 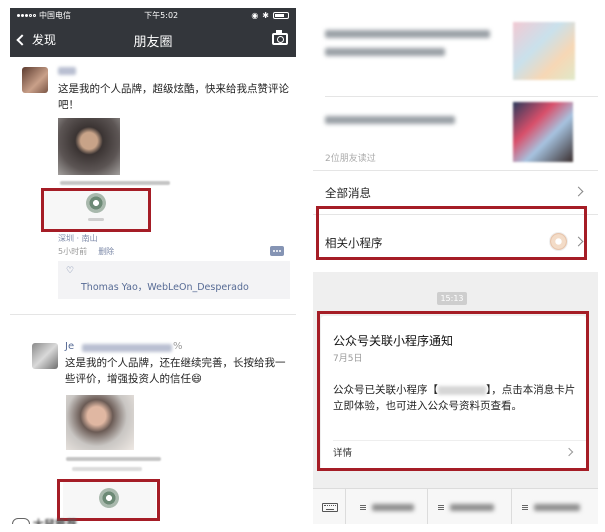 What do you see at coordinates (461, 96) in the screenshot?
I see `divider` at bounding box center [461, 96].